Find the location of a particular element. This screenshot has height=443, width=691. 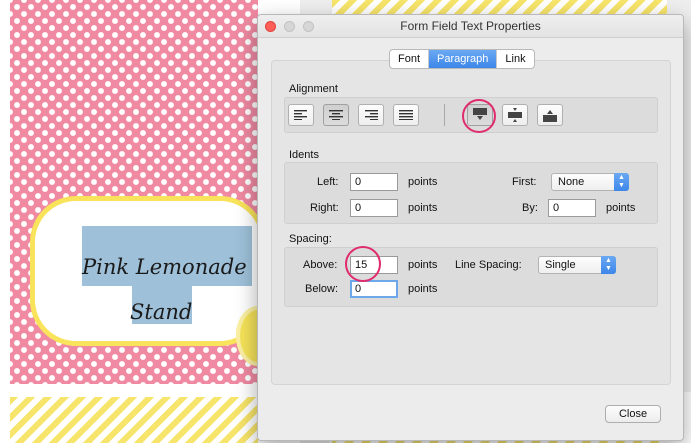

tab-font: Font is located at coordinates (410, 59).